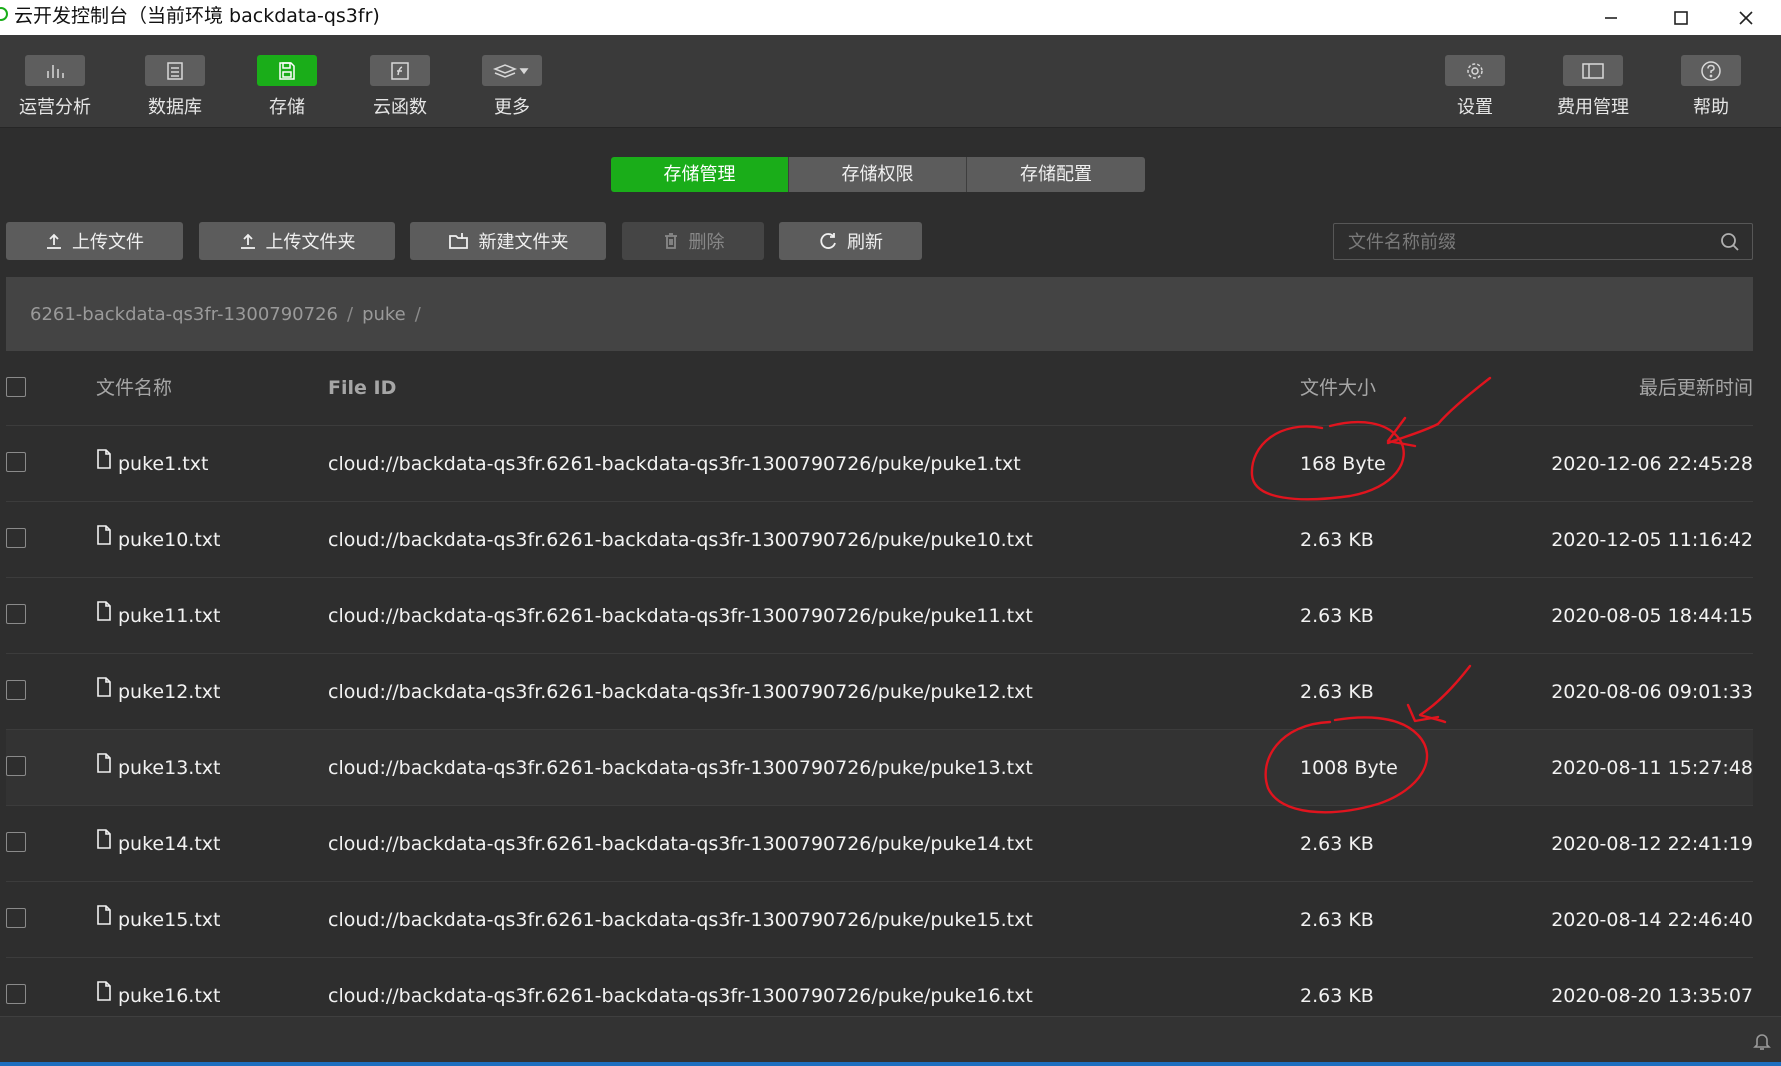 This screenshot has height=1066, width=1781. What do you see at coordinates (184, 314) in the screenshot?
I see `breadcrumb-item-bucket: 6261-backdata-qs3fr-1300790726` at bounding box center [184, 314].